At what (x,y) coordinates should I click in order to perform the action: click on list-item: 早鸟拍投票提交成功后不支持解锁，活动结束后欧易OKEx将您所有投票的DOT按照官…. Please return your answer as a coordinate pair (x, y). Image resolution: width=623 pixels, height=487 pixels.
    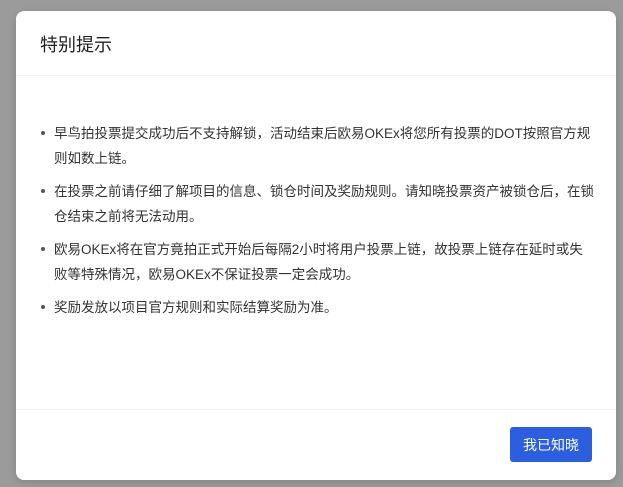
    Looking at the image, I should click on (317, 146).